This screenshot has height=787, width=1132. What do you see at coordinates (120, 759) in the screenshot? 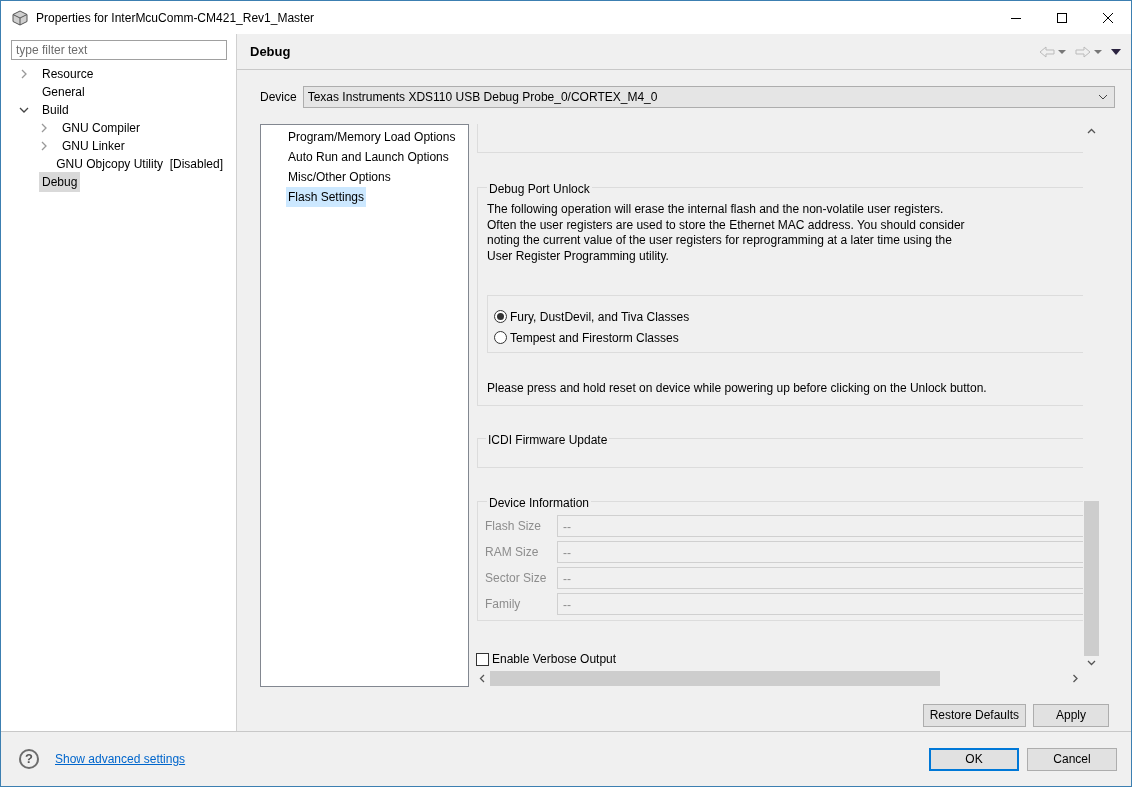
I see `advanced-settings-link: Show advanced settings` at bounding box center [120, 759].